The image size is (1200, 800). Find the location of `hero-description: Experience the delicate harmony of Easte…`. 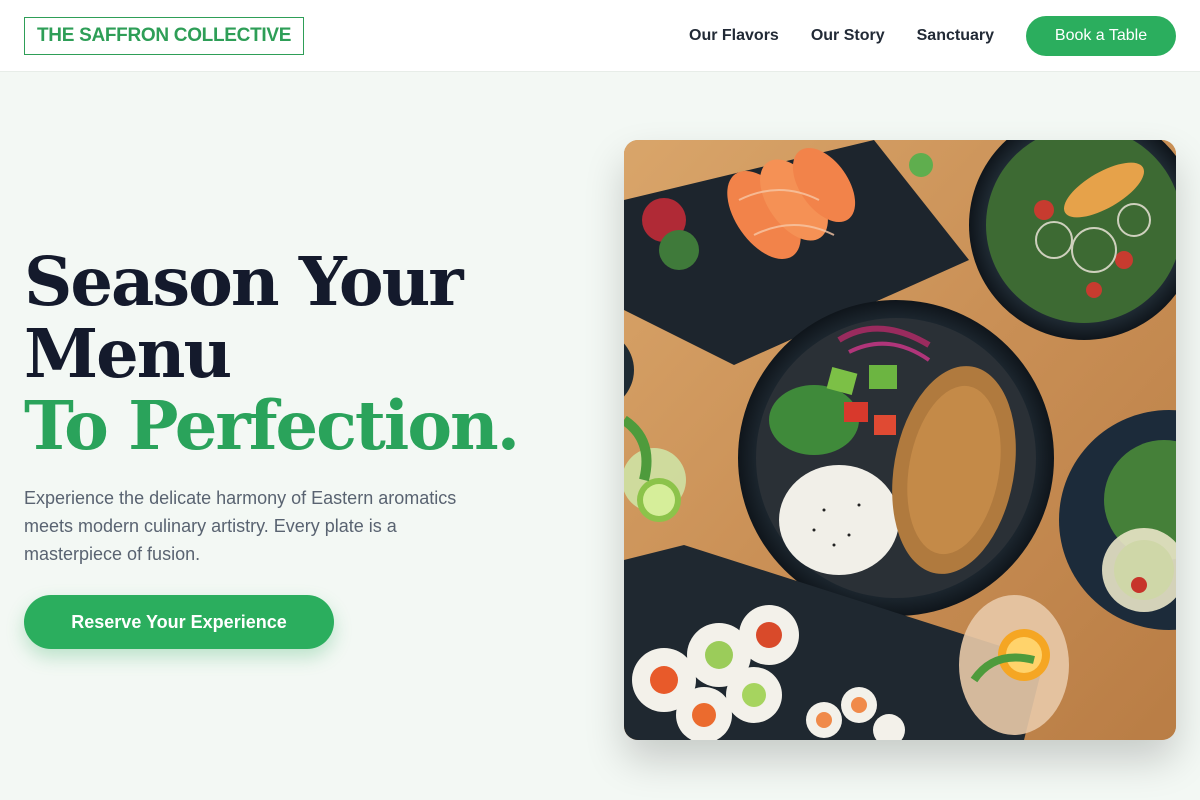

hero-description: Experience the delicate harmony of Easte… is located at coordinates (240, 526).